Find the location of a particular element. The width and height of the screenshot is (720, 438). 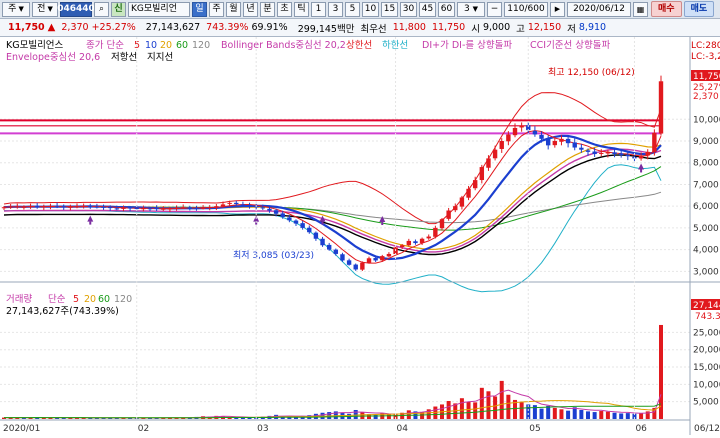

period-year-button: 년 is located at coordinates (250, 9).